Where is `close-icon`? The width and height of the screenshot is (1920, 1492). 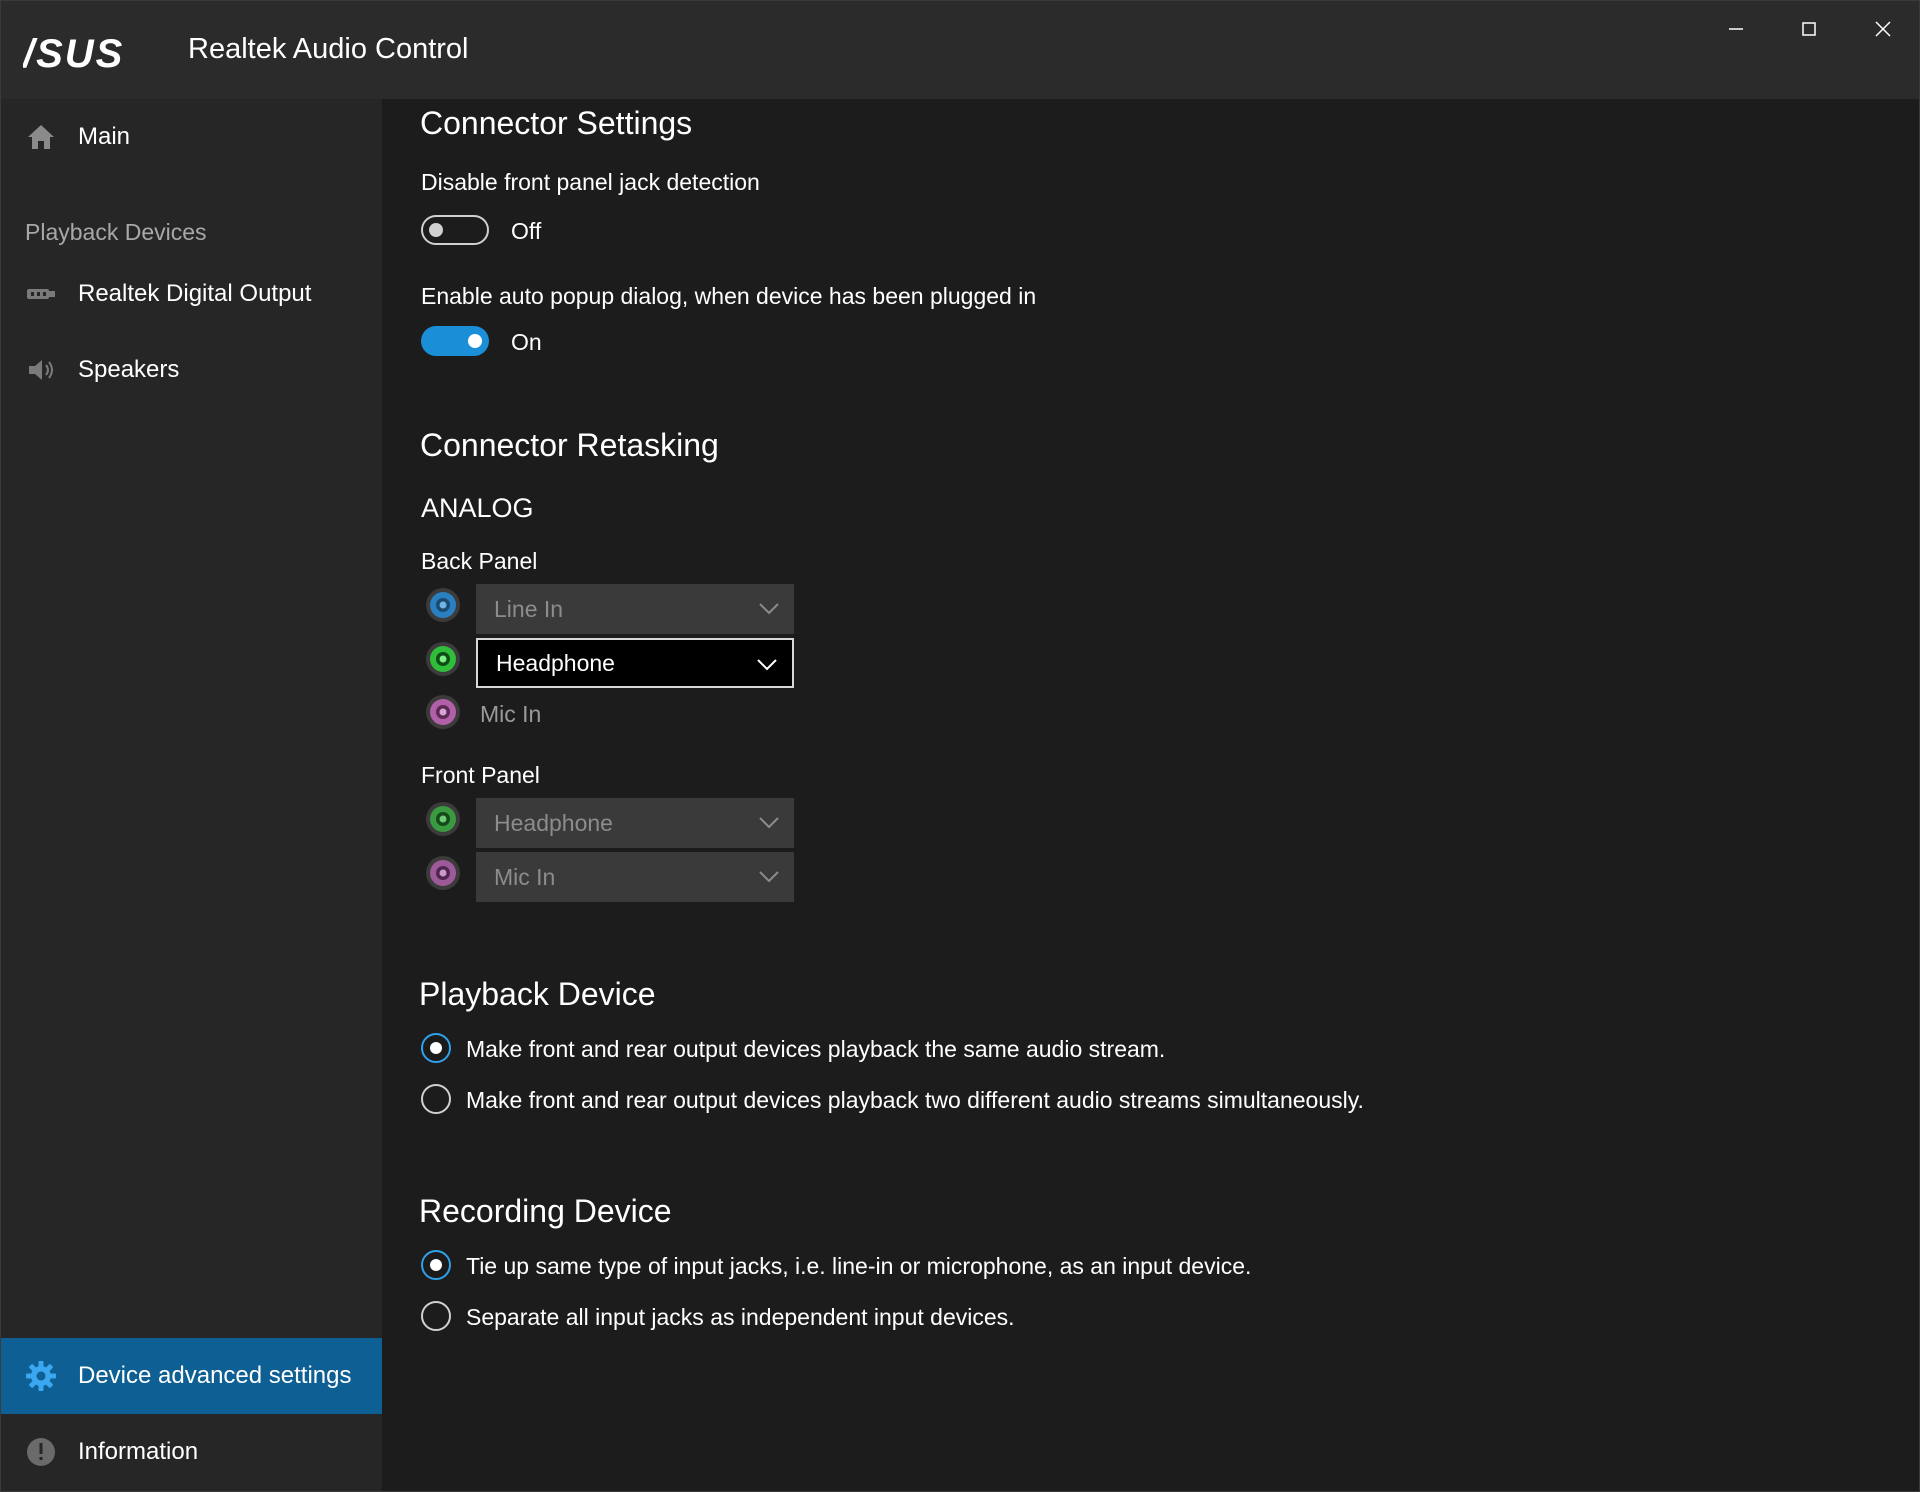
close-icon is located at coordinates (1883, 29).